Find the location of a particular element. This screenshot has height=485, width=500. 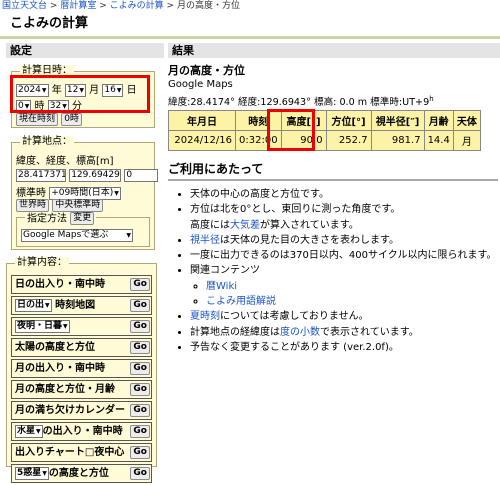

menu-planet-altitude: 5惑星▼ の高度と方位 Go is located at coordinates (81, 473).